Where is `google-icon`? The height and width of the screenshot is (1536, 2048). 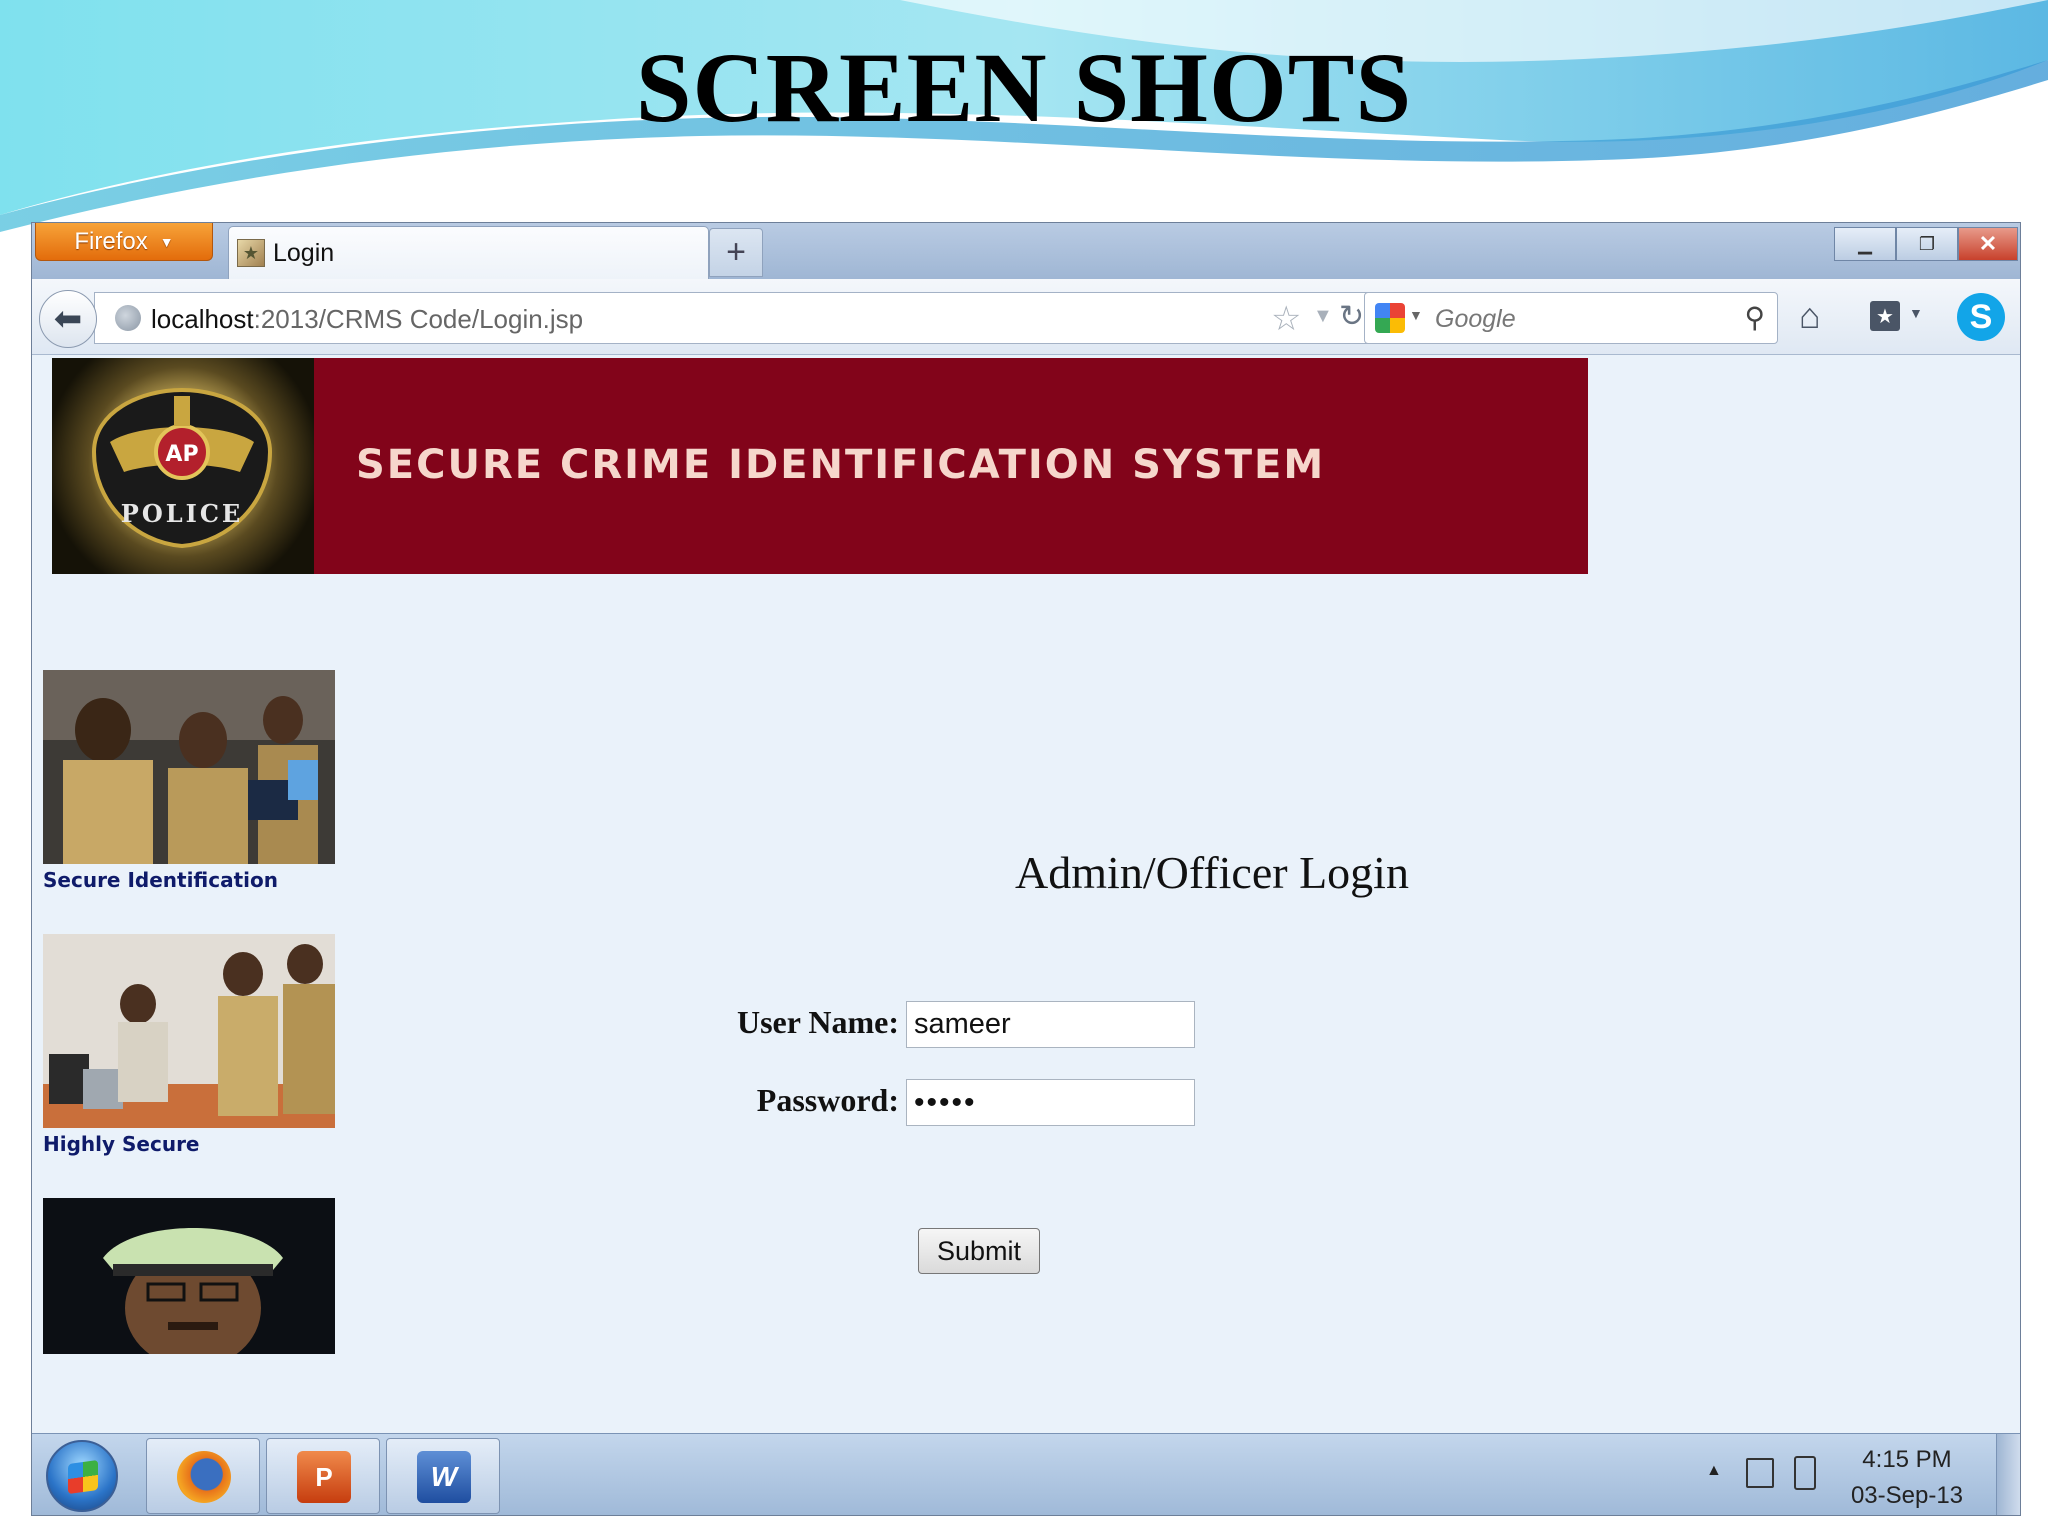
google-icon is located at coordinates (1390, 318).